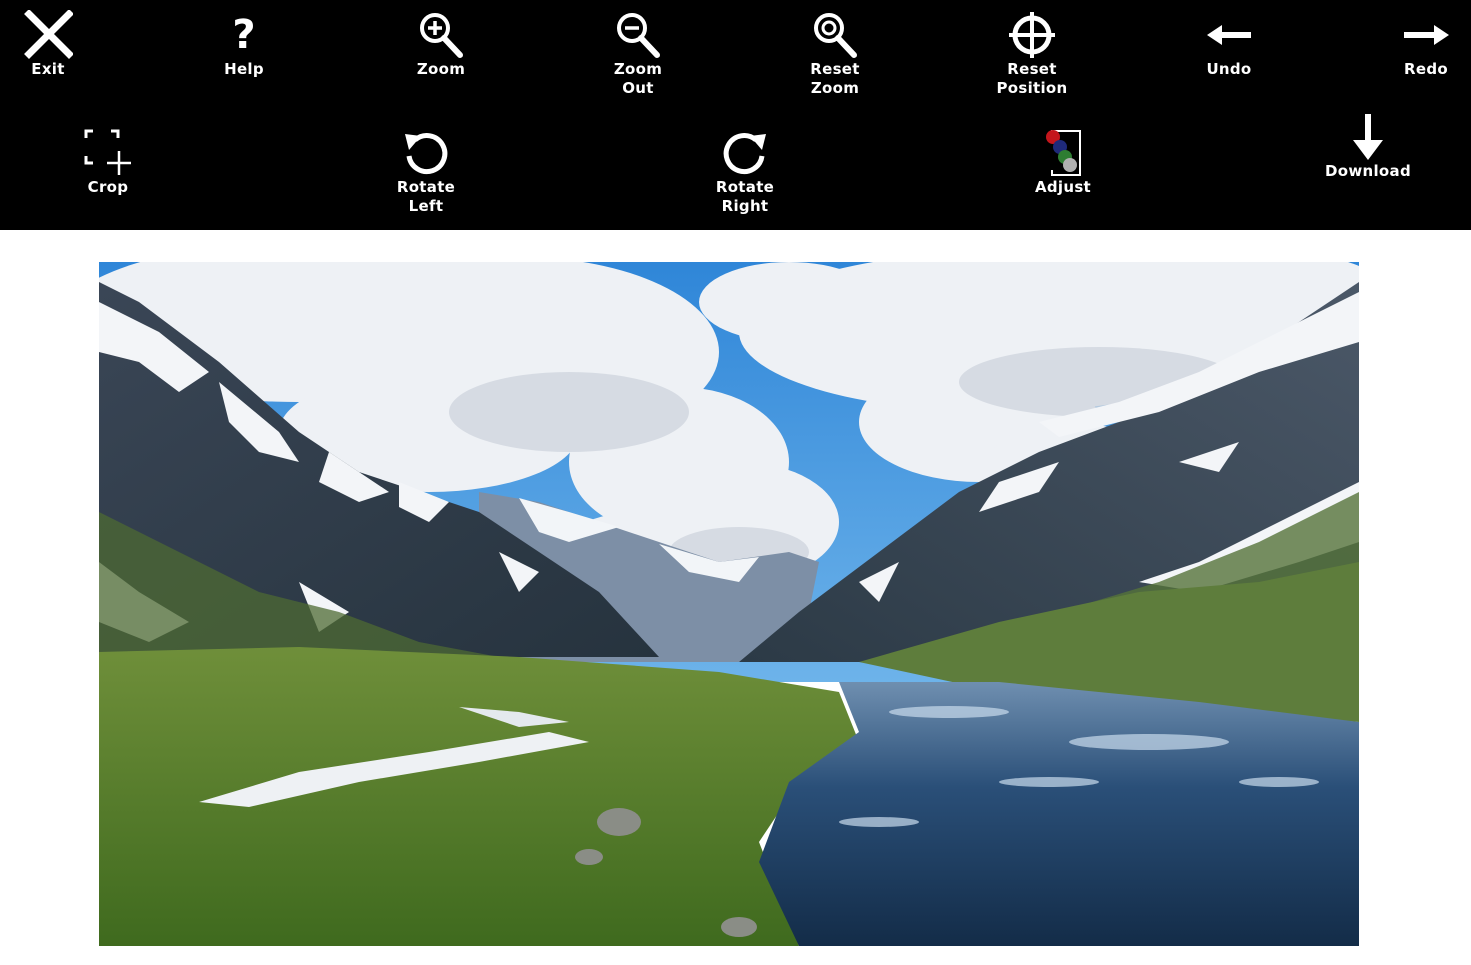  Describe the element at coordinates (441, 35) in the screenshot. I see `zoom-in-icon` at that location.